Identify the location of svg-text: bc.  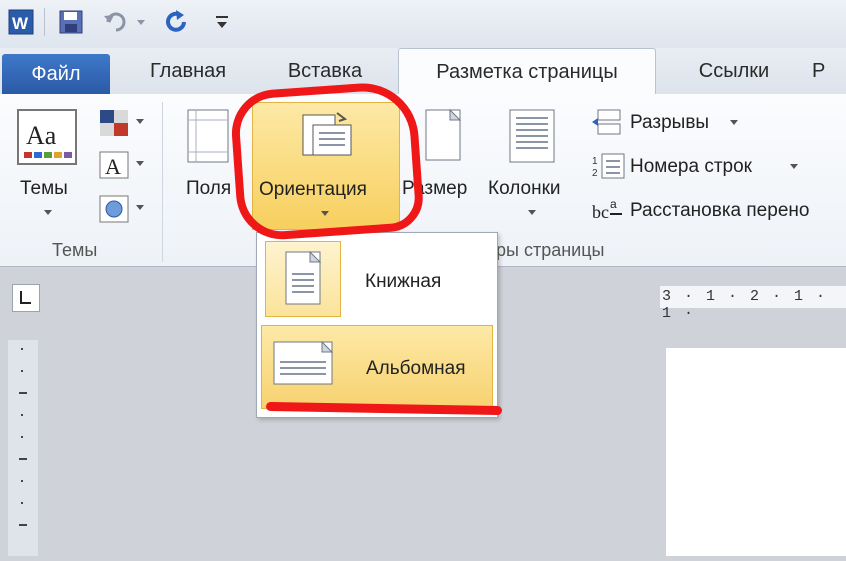
(600, 212).